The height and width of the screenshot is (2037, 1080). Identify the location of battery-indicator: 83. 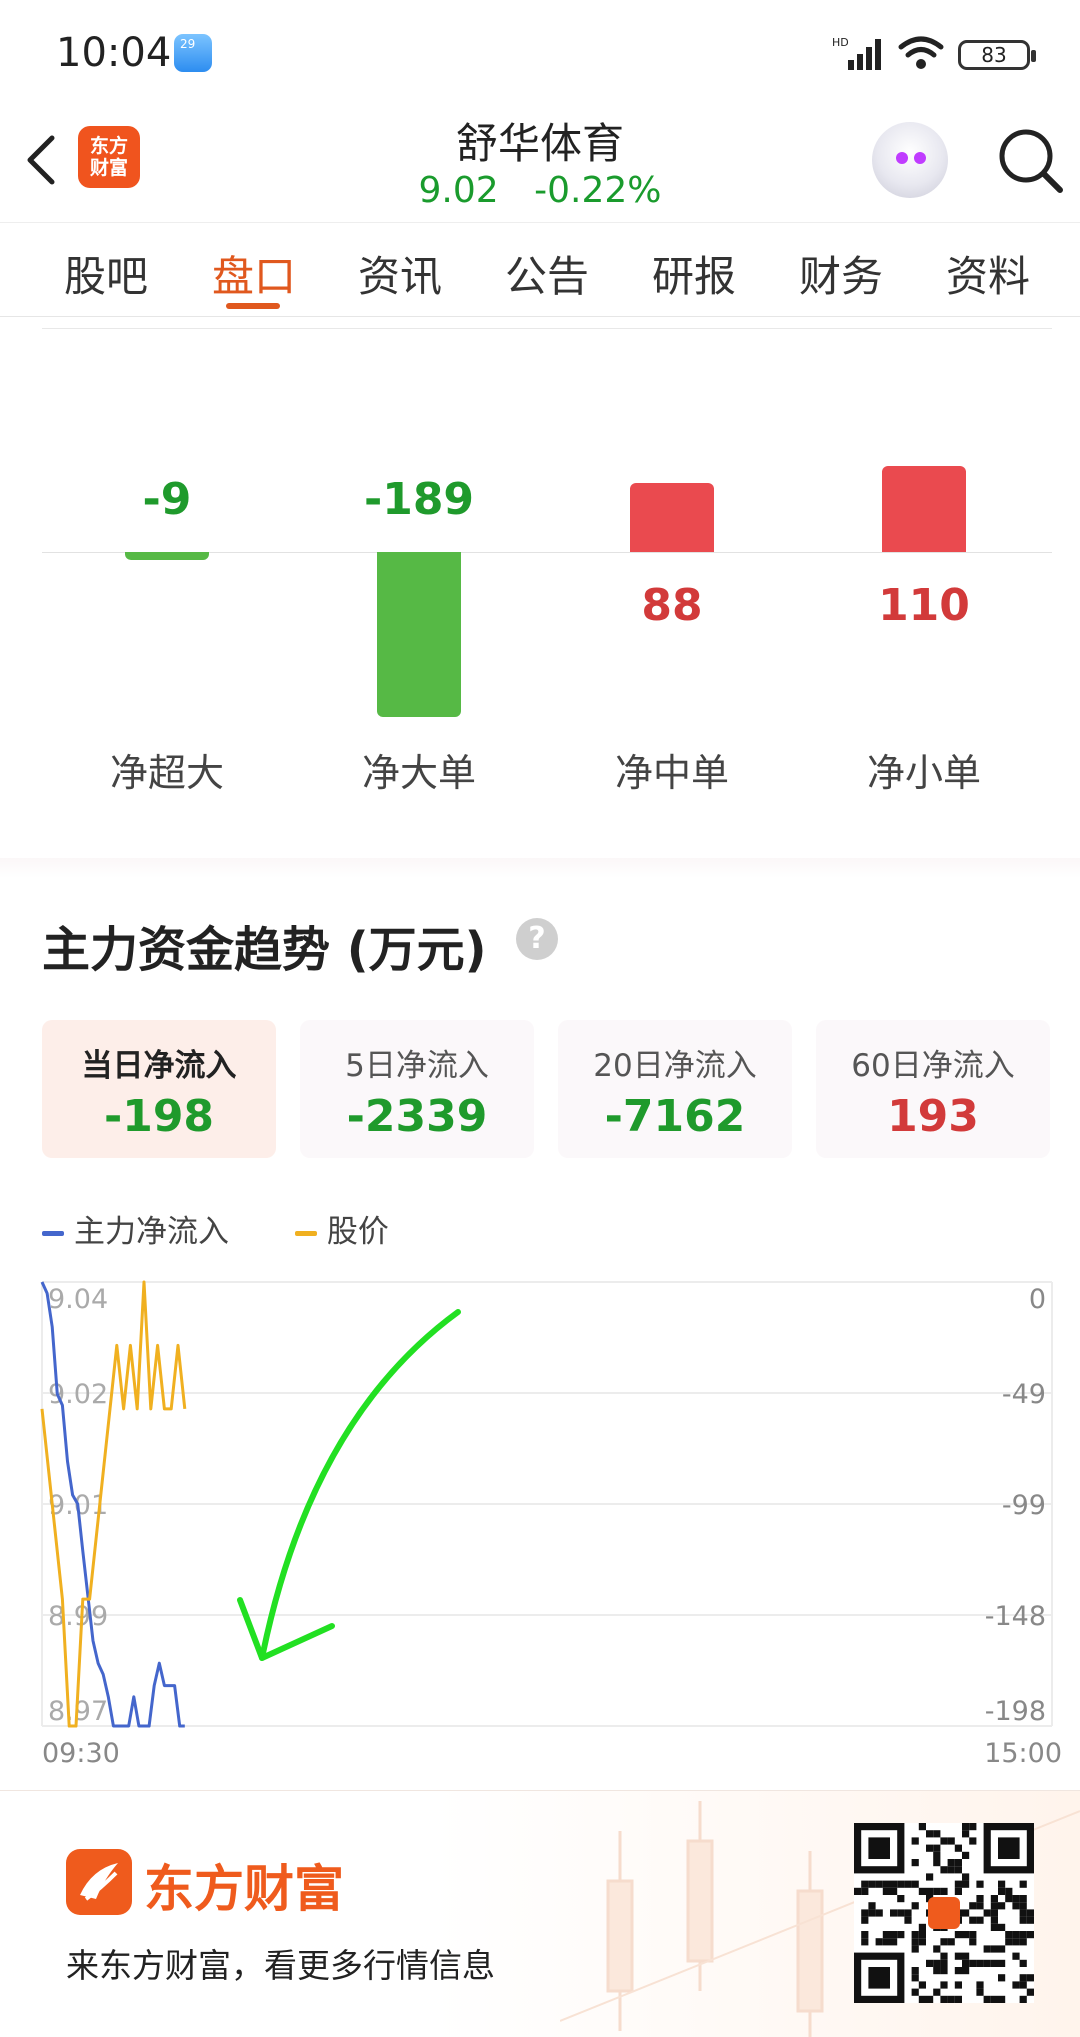
(997, 55).